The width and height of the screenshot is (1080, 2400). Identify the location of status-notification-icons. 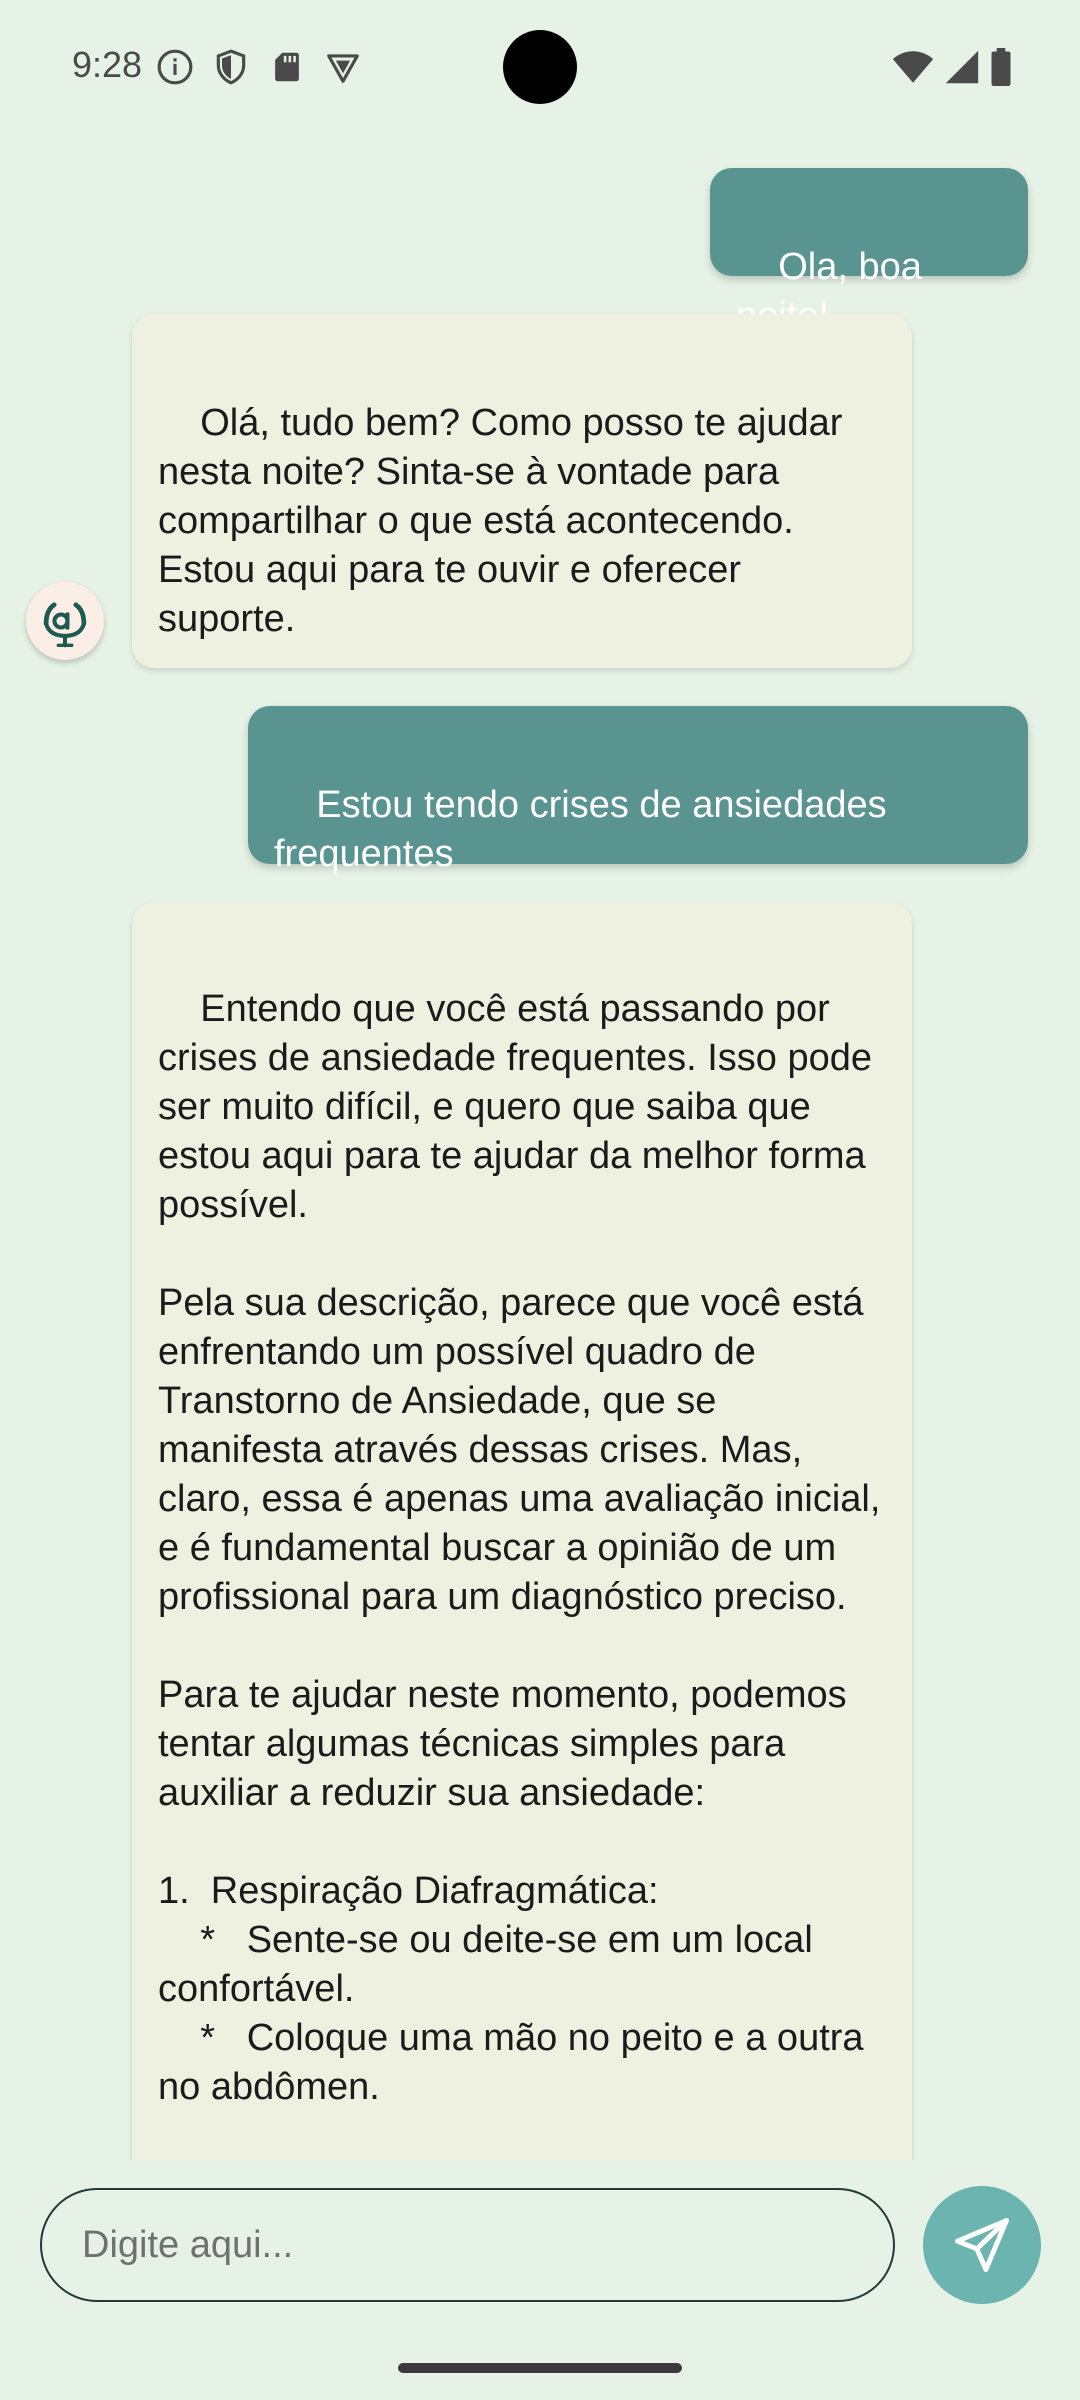
(259, 67).